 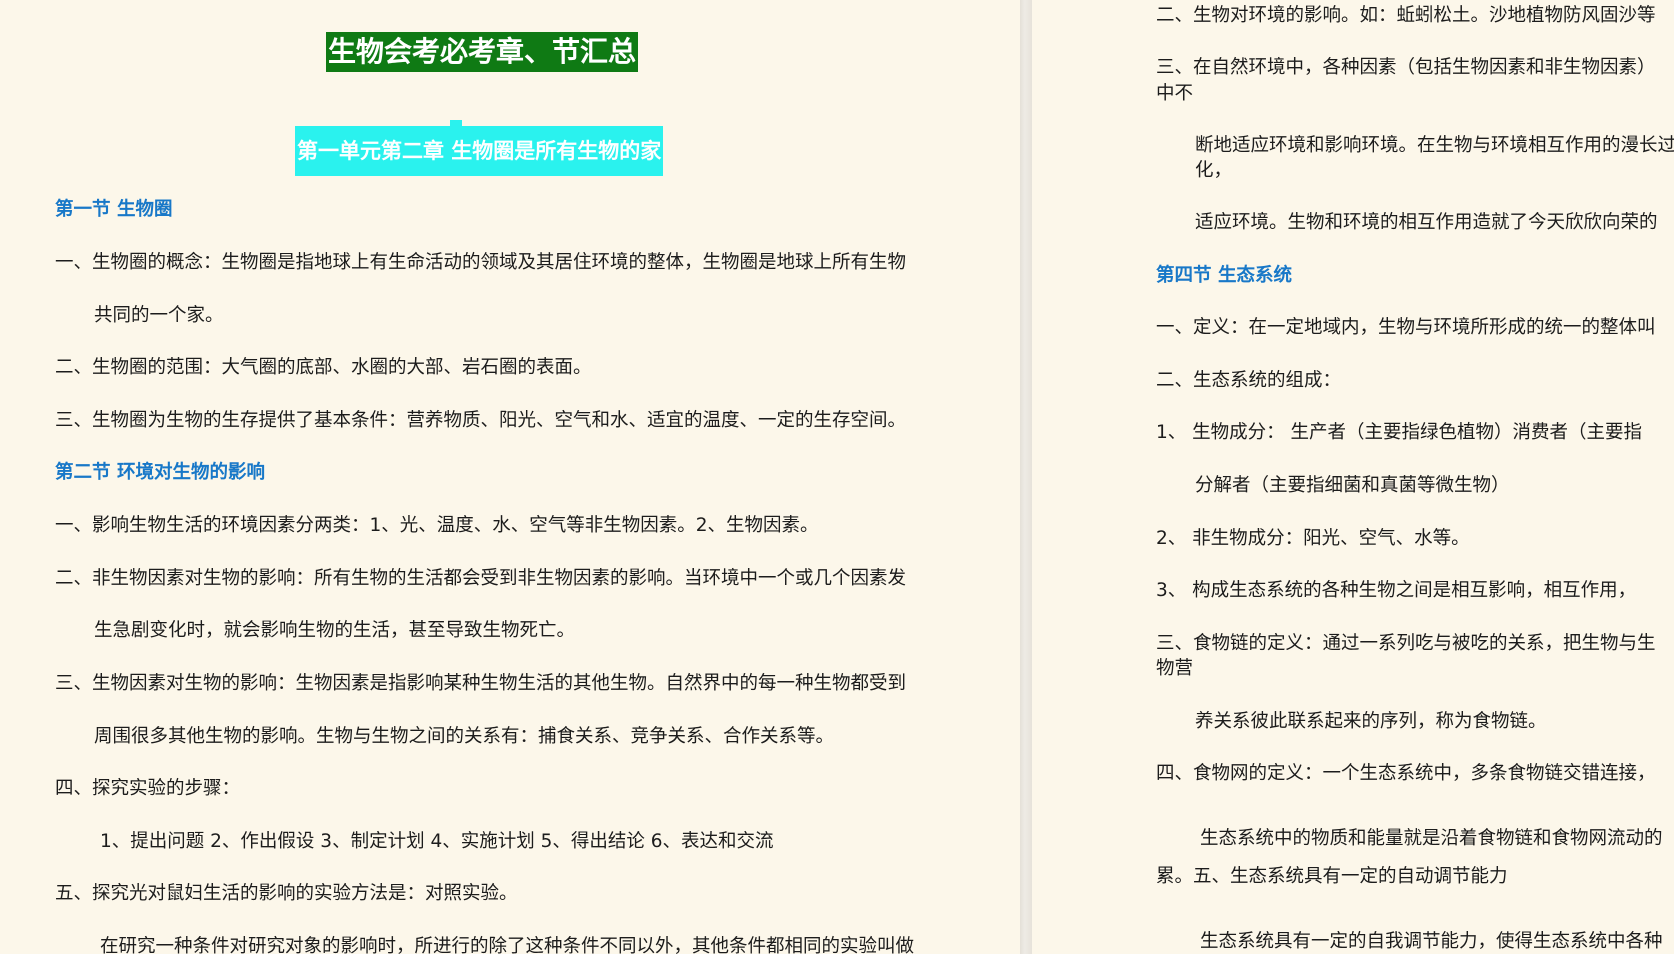 What do you see at coordinates (148, 788) in the screenshot?
I see `paragraph-line: 四、探究实验的步骤：` at bounding box center [148, 788].